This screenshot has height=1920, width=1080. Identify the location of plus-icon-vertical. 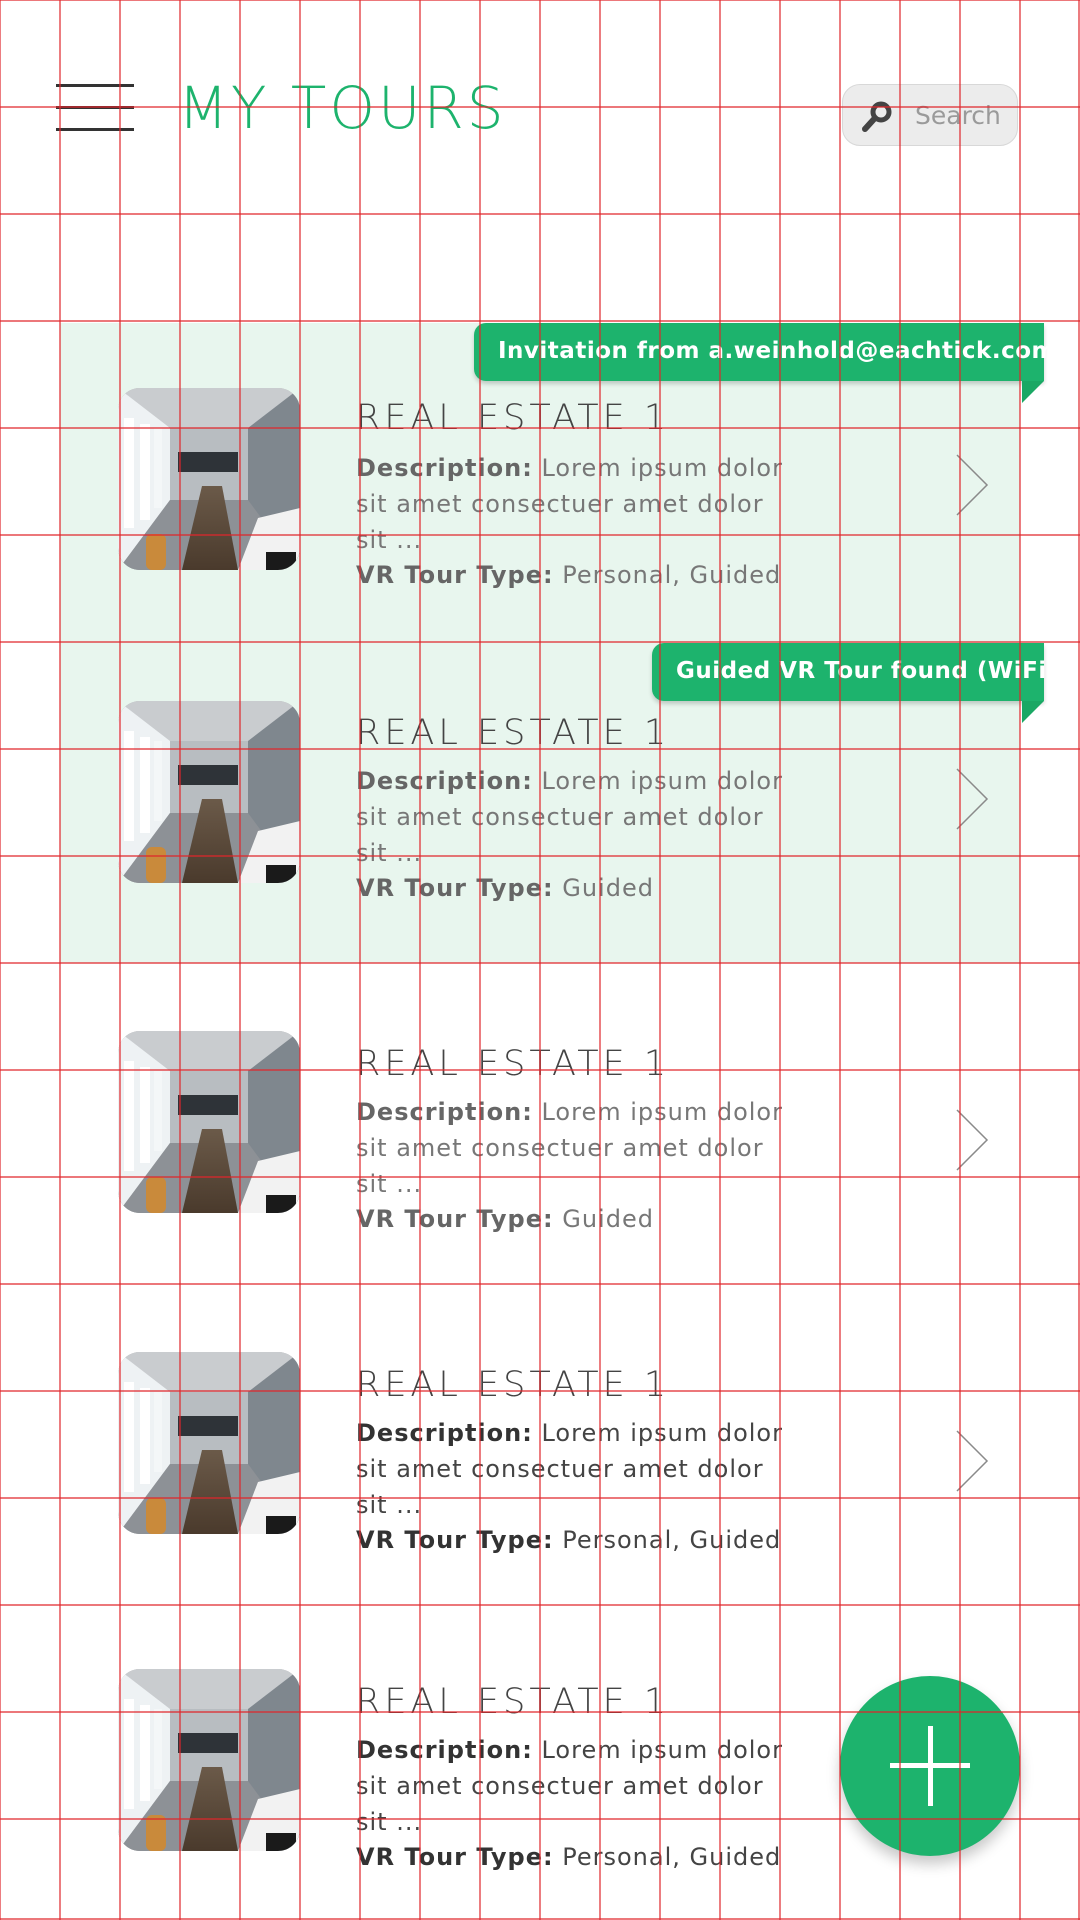
(930, 1766).